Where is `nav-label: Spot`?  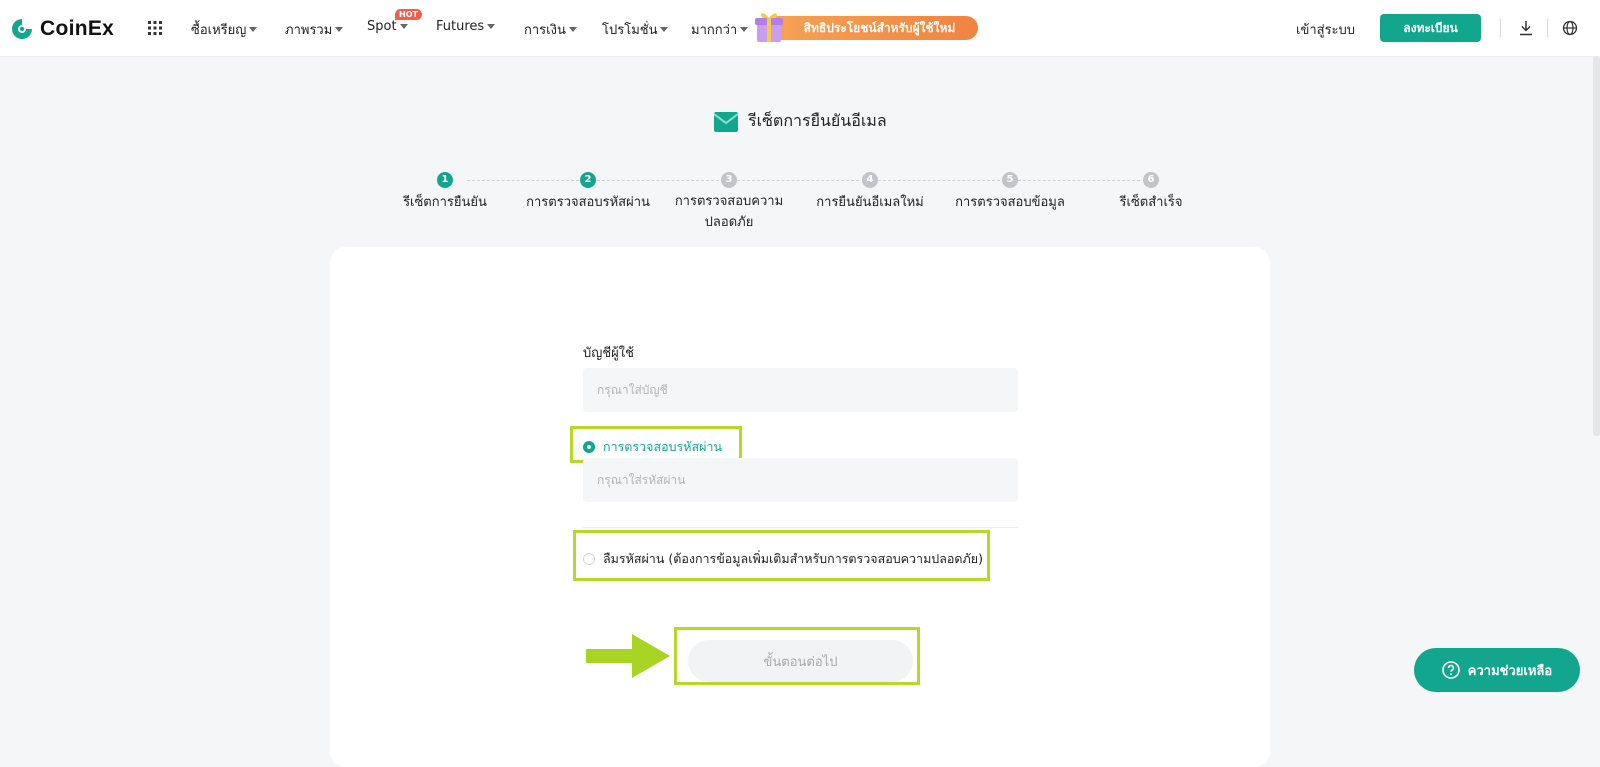 nav-label: Spot is located at coordinates (382, 26).